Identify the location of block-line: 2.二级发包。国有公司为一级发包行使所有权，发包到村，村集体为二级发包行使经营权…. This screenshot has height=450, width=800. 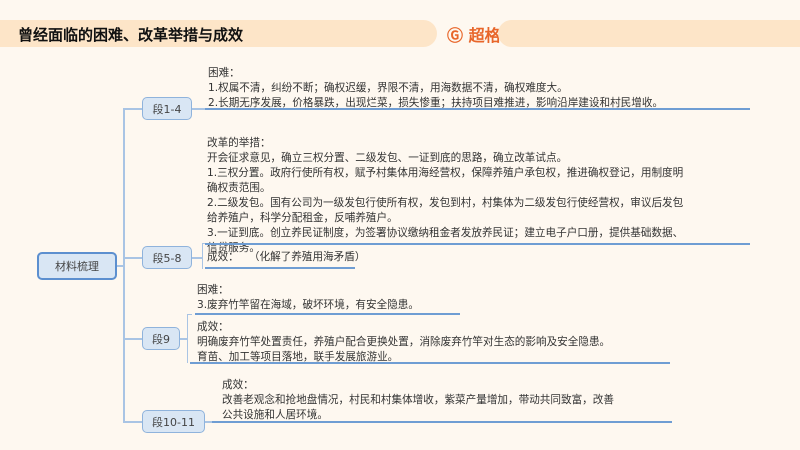
(445, 203).